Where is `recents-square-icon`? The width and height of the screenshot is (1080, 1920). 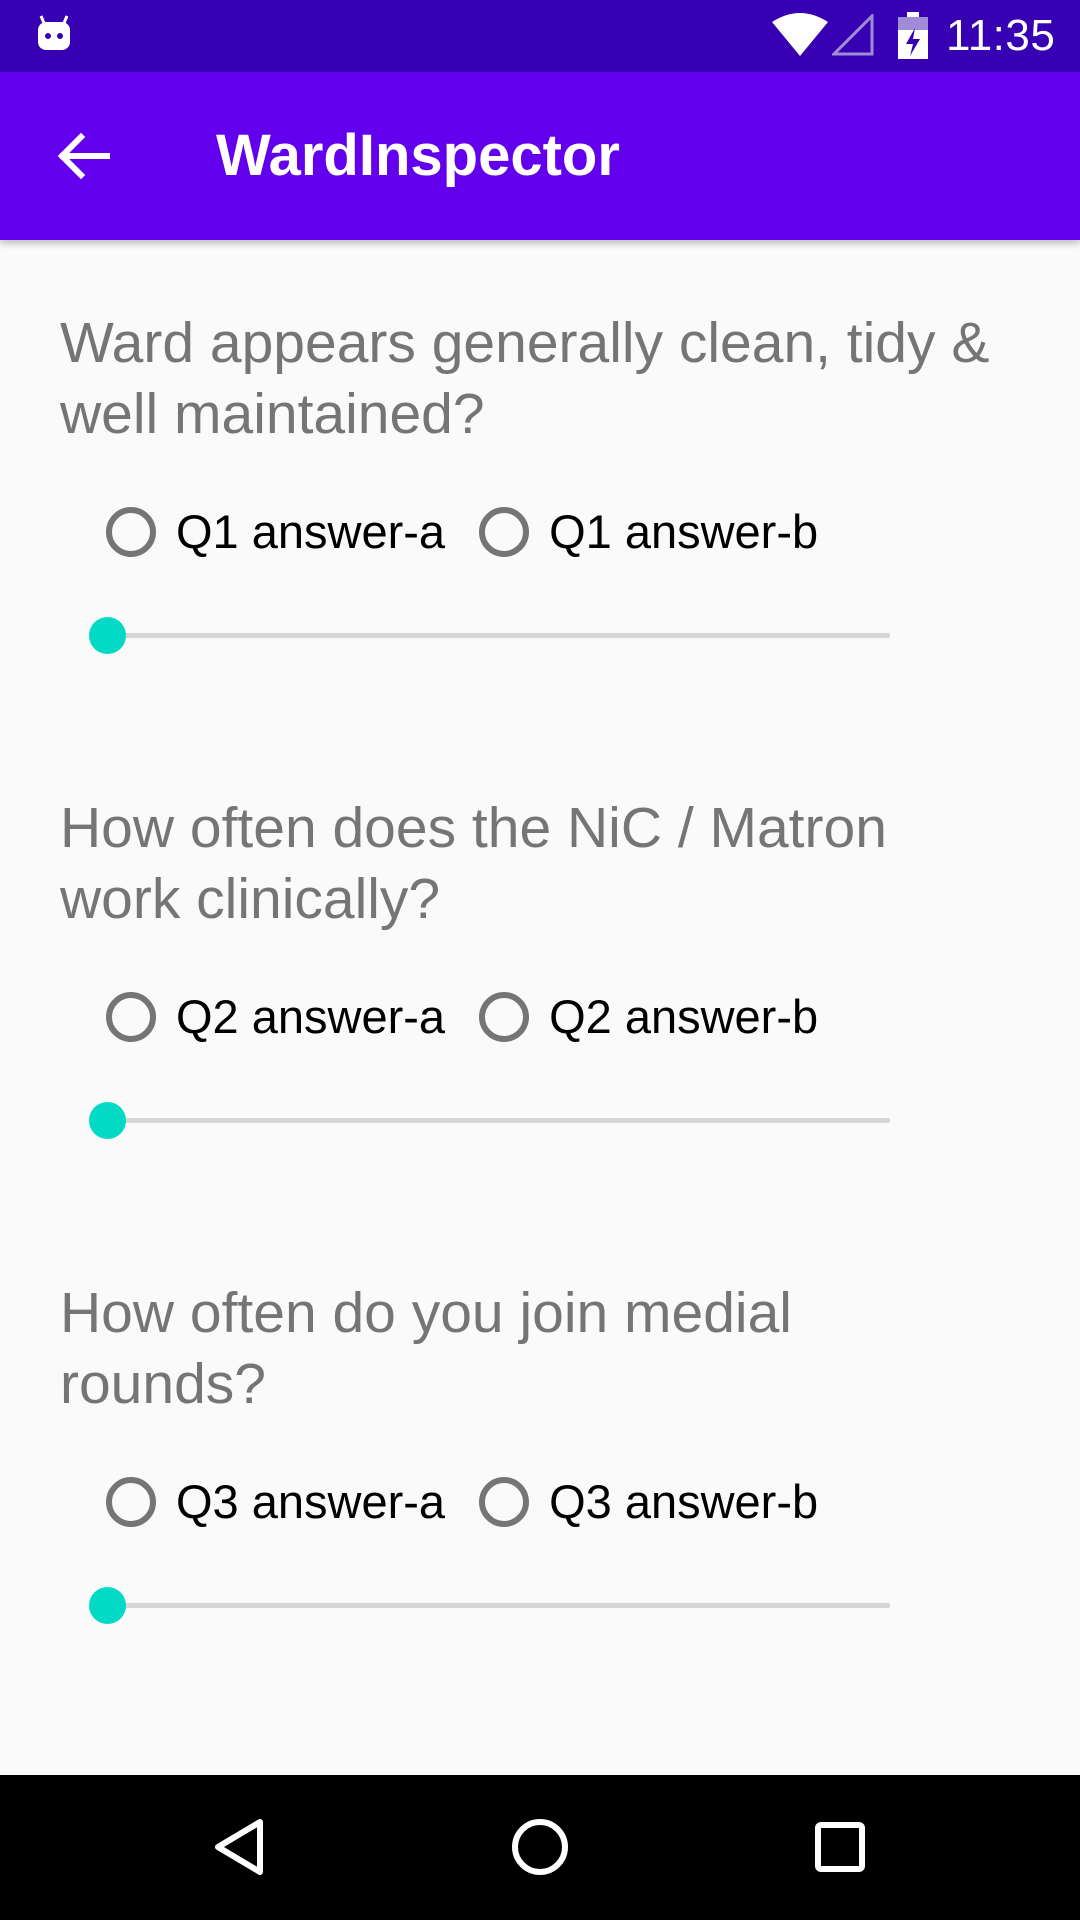 recents-square-icon is located at coordinates (840, 1847).